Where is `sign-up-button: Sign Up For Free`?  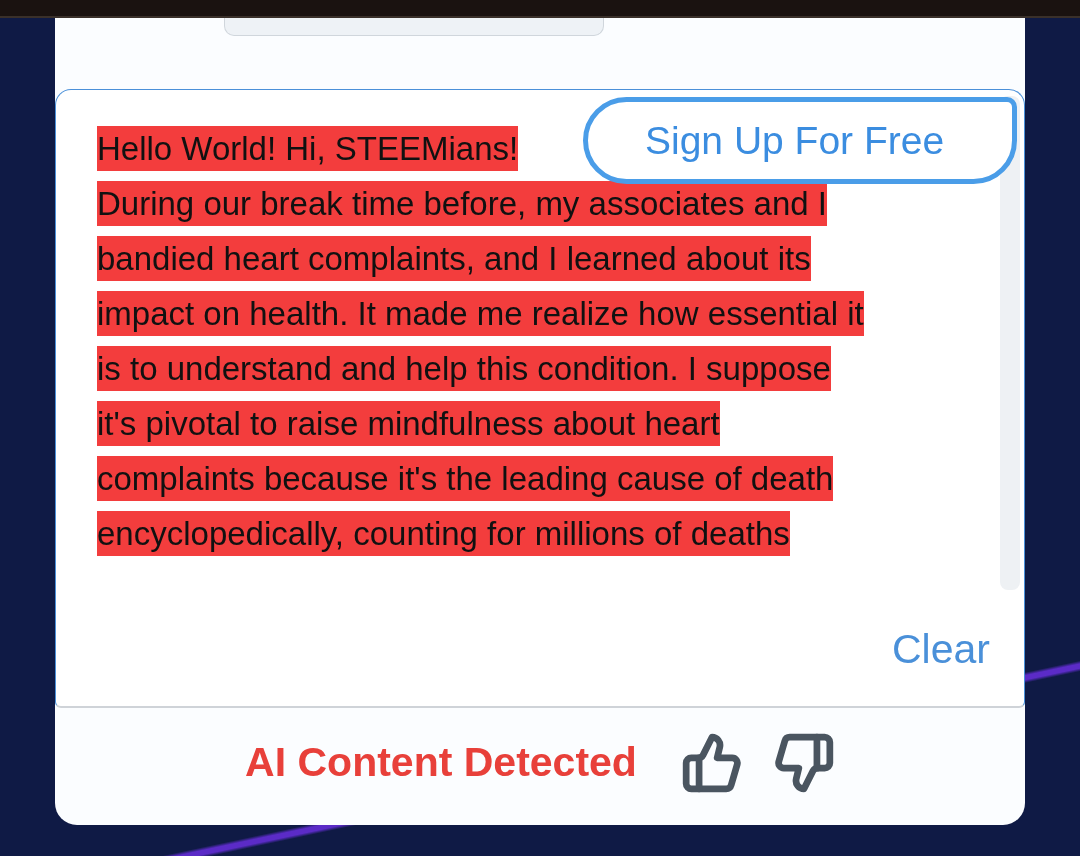 sign-up-button: Sign Up For Free is located at coordinates (800, 140).